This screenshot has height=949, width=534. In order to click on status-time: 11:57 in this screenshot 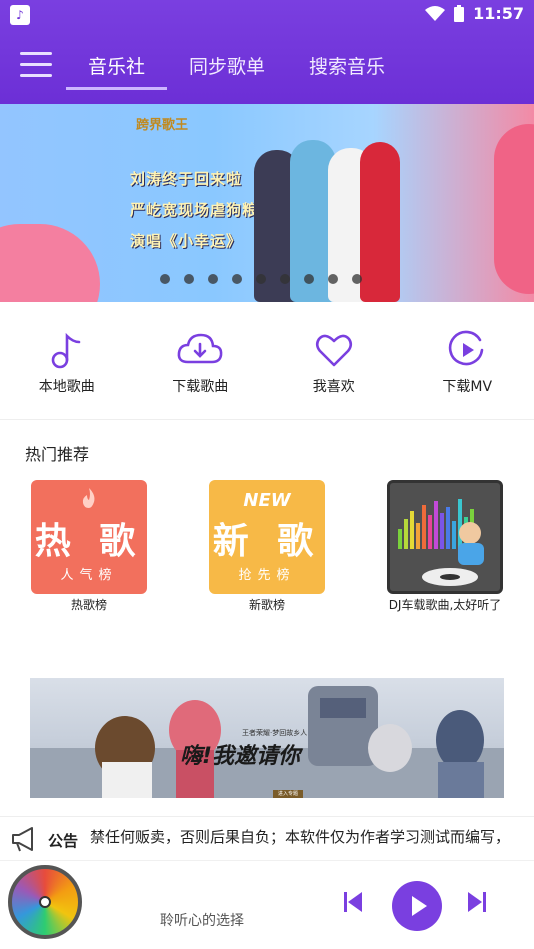, I will do `click(498, 13)`.